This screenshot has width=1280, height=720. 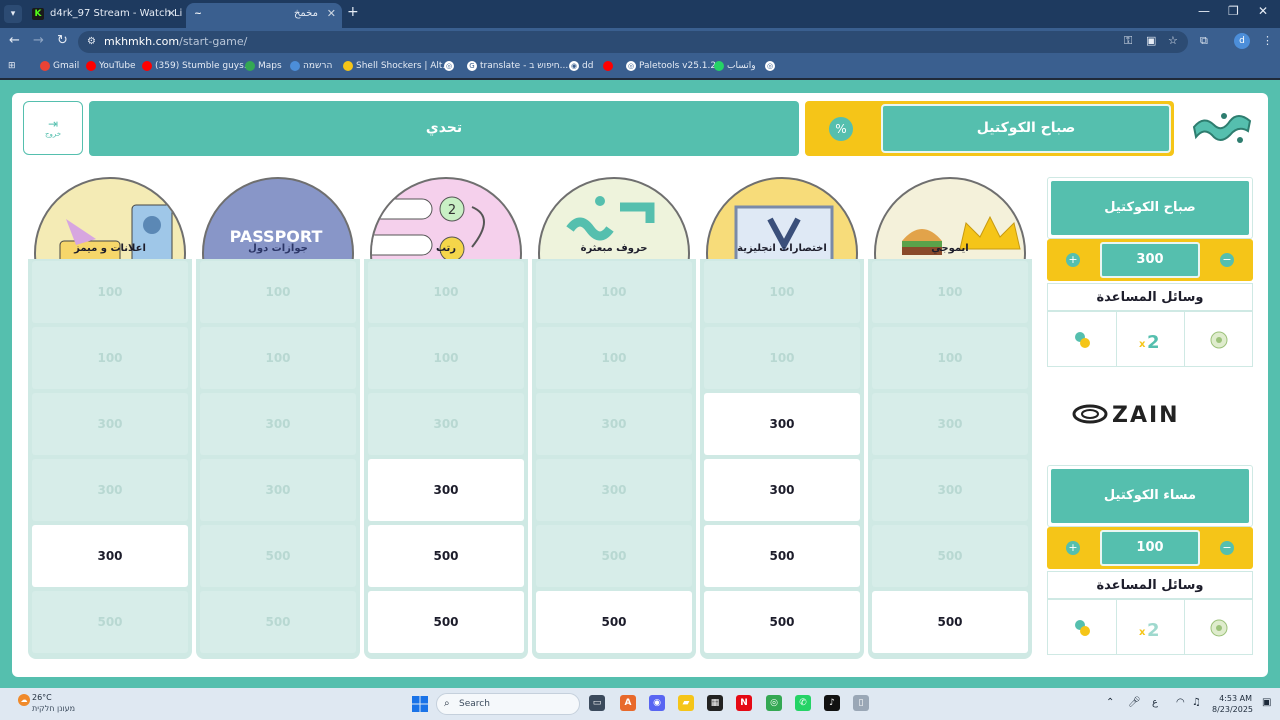 What do you see at coordinates (1125, 415) in the screenshot?
I see `zain-logo: ZAIN` at bounding box center [1125, 415].